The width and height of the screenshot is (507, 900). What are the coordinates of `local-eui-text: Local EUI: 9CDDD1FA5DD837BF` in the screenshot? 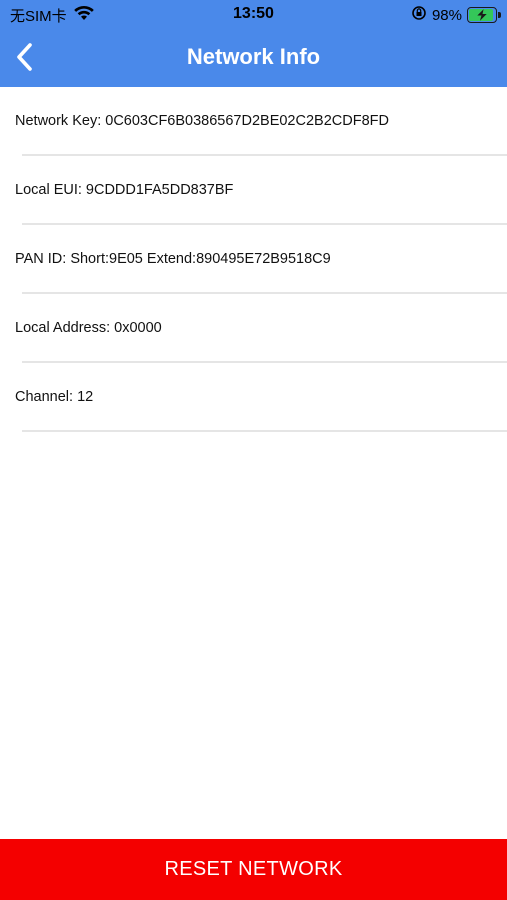 It's located at (124, 190).